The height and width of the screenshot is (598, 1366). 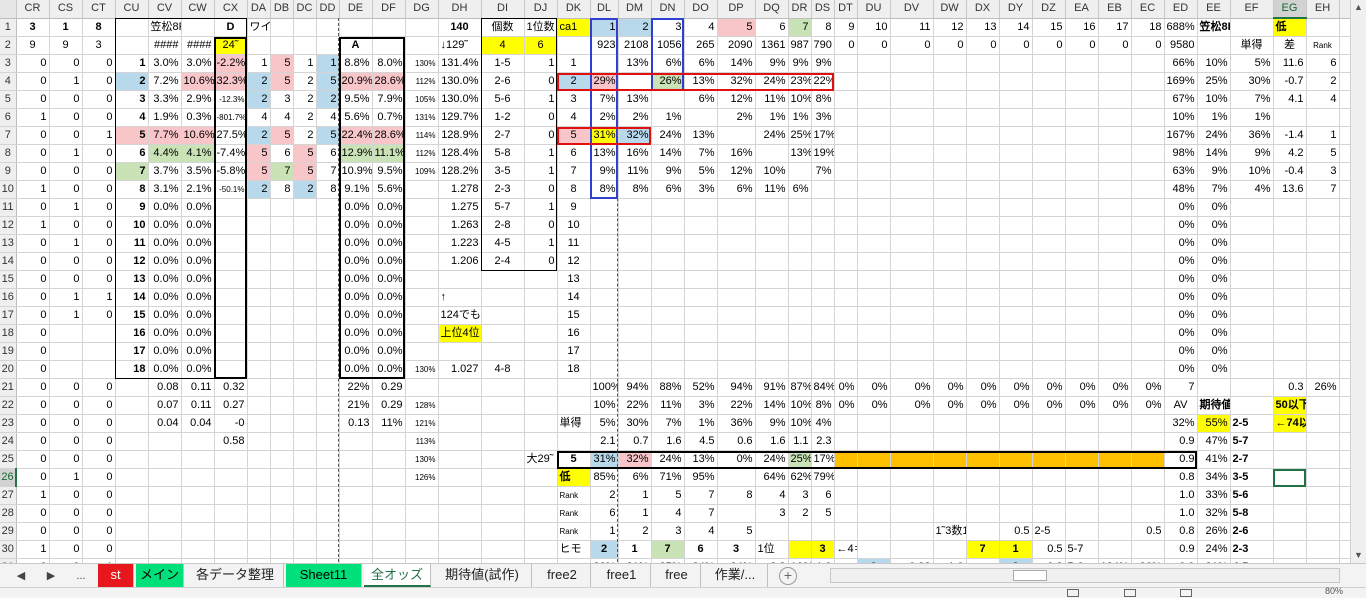 I want to click on cell: 4, so click(x=574, y=117).